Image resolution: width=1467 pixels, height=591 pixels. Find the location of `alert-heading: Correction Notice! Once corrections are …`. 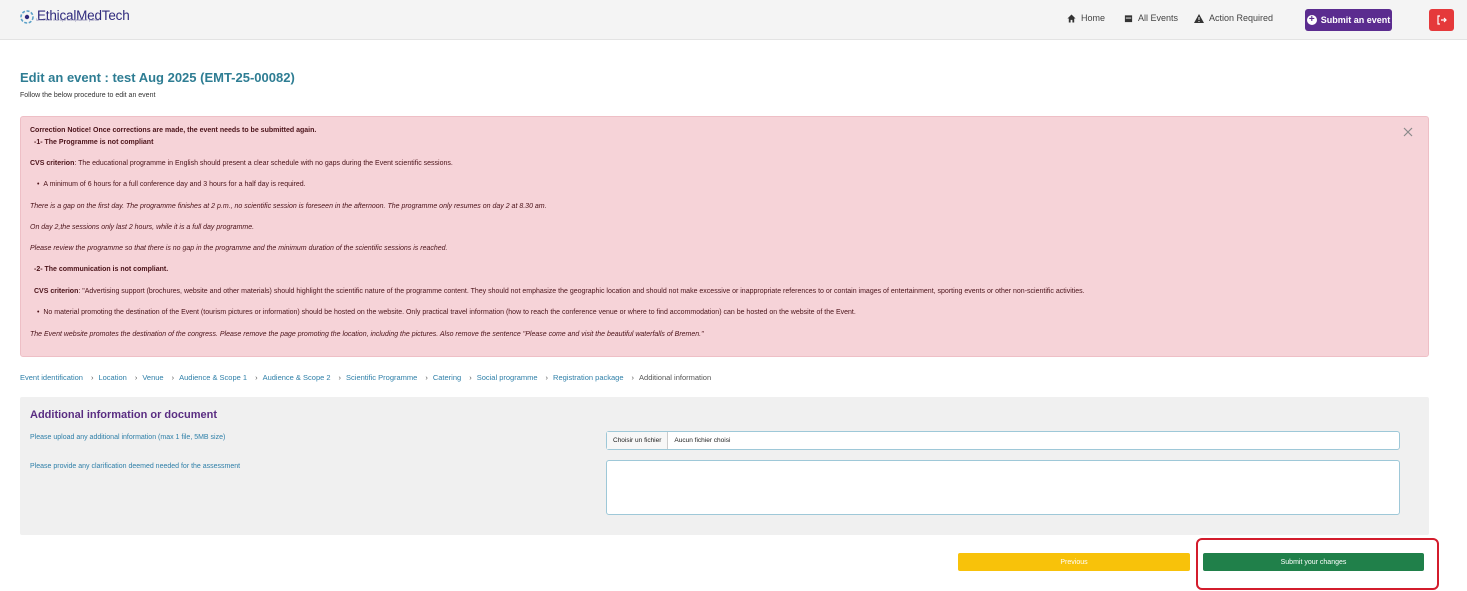

alert-heading: Correction Notice! Once corrections are … is located at coordinates (173, 130).